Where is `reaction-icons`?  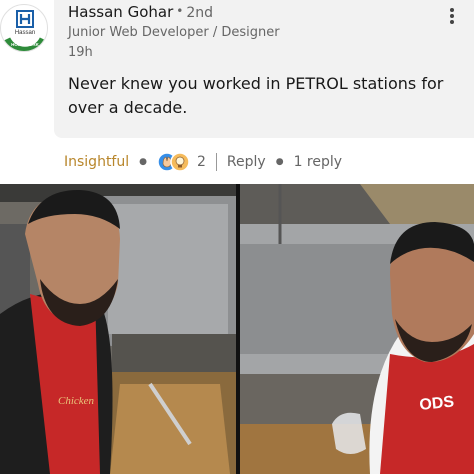
reaction-icons is located at coordinates (174, 162).